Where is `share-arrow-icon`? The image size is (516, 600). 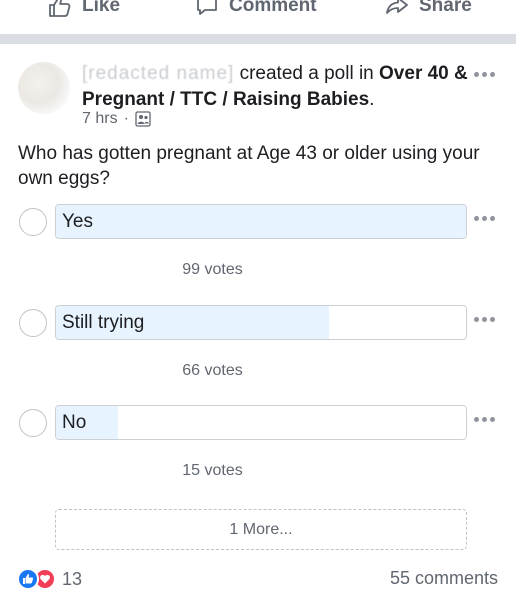 share-arrow-icon is located at coordinates (397, 7).